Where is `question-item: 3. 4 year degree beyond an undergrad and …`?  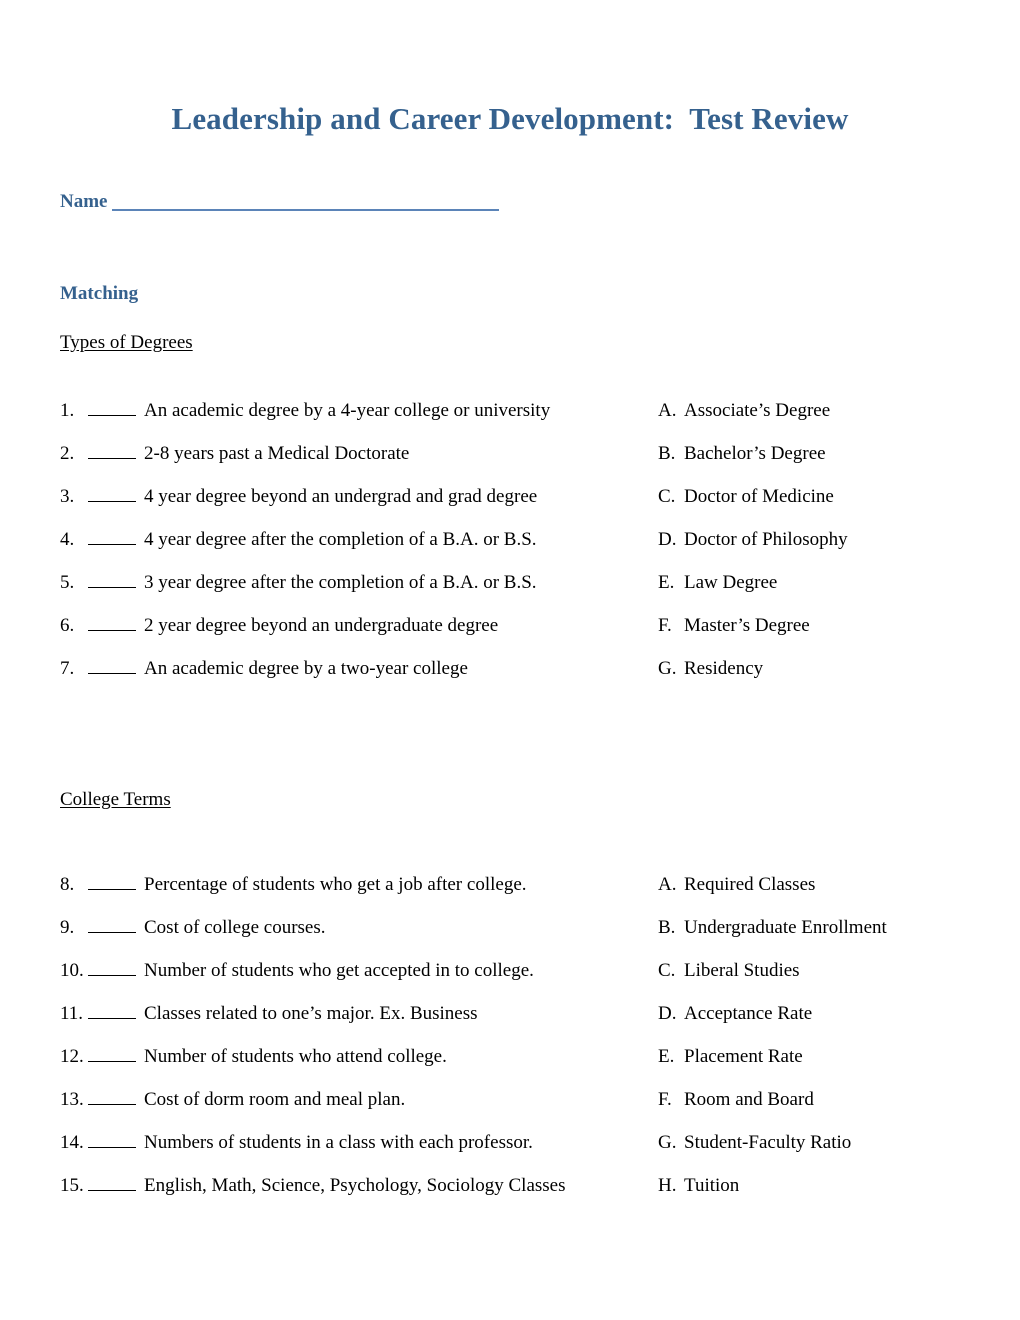
question-item: 3. 4 year degree beyond an undergrad and … is located at coordinates (298, 497).